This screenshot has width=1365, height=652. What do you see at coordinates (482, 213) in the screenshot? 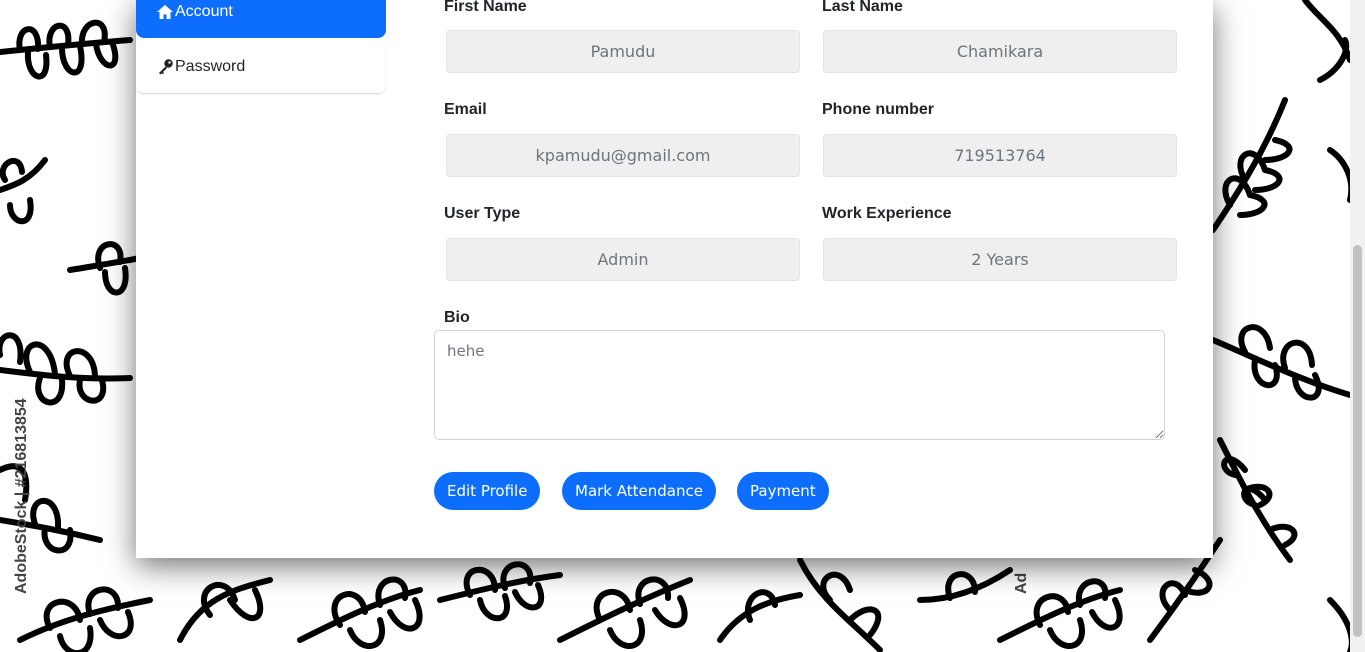
I see `user-type-label: User Type` at bounding box center [482, 213].